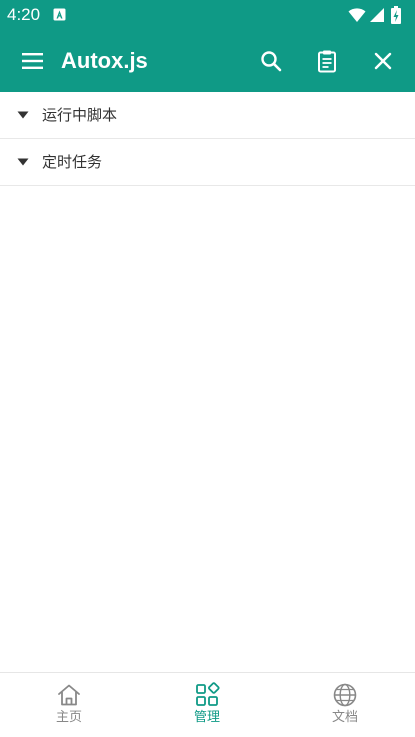  I want to click on close-icon, so click(383, 61).